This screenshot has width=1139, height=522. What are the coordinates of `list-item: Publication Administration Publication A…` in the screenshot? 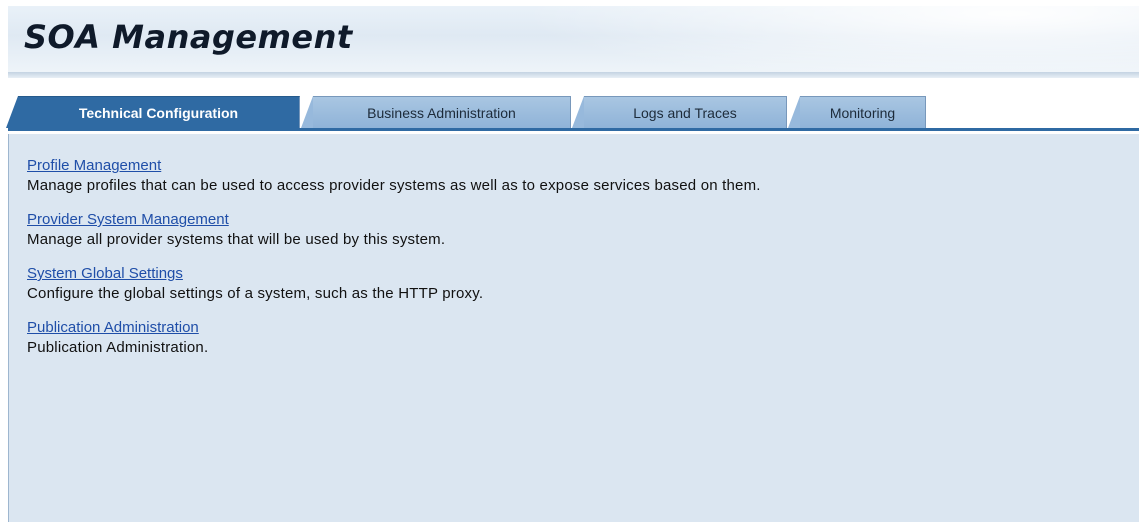 It's located at (394, 338).